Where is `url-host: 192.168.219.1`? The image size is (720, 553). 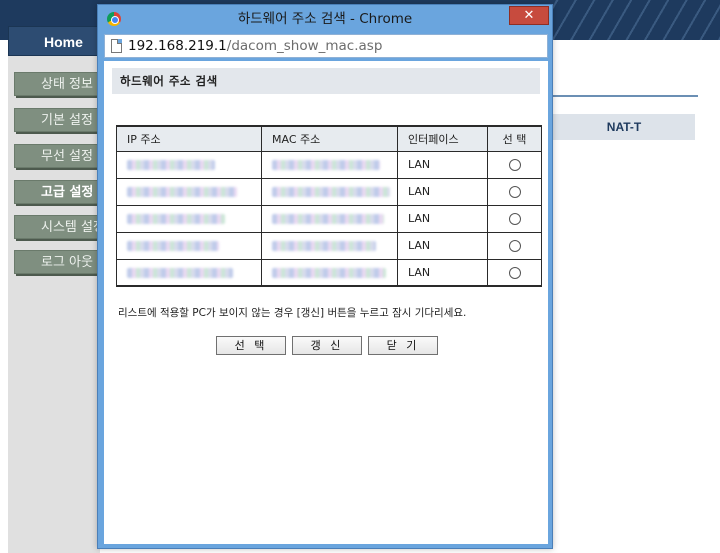
url-host: 192.168.219.1 is located at coordinates (177, 46).